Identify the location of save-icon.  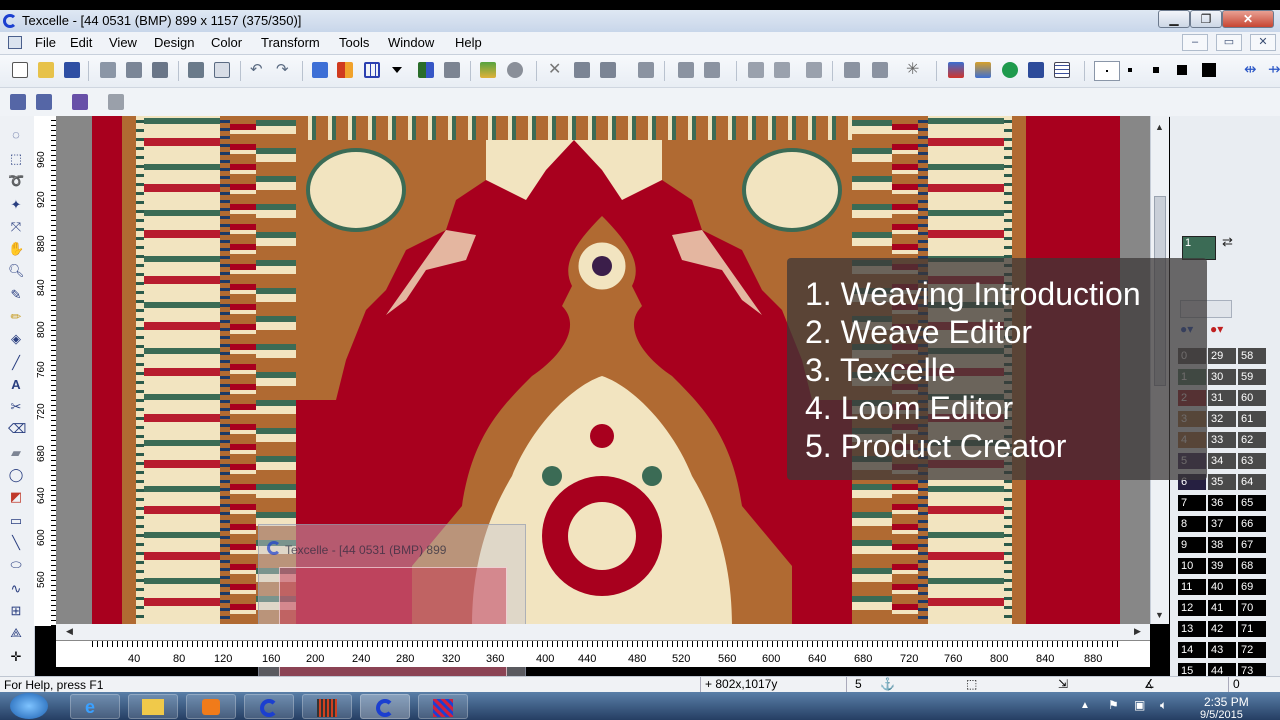
(72, 70).